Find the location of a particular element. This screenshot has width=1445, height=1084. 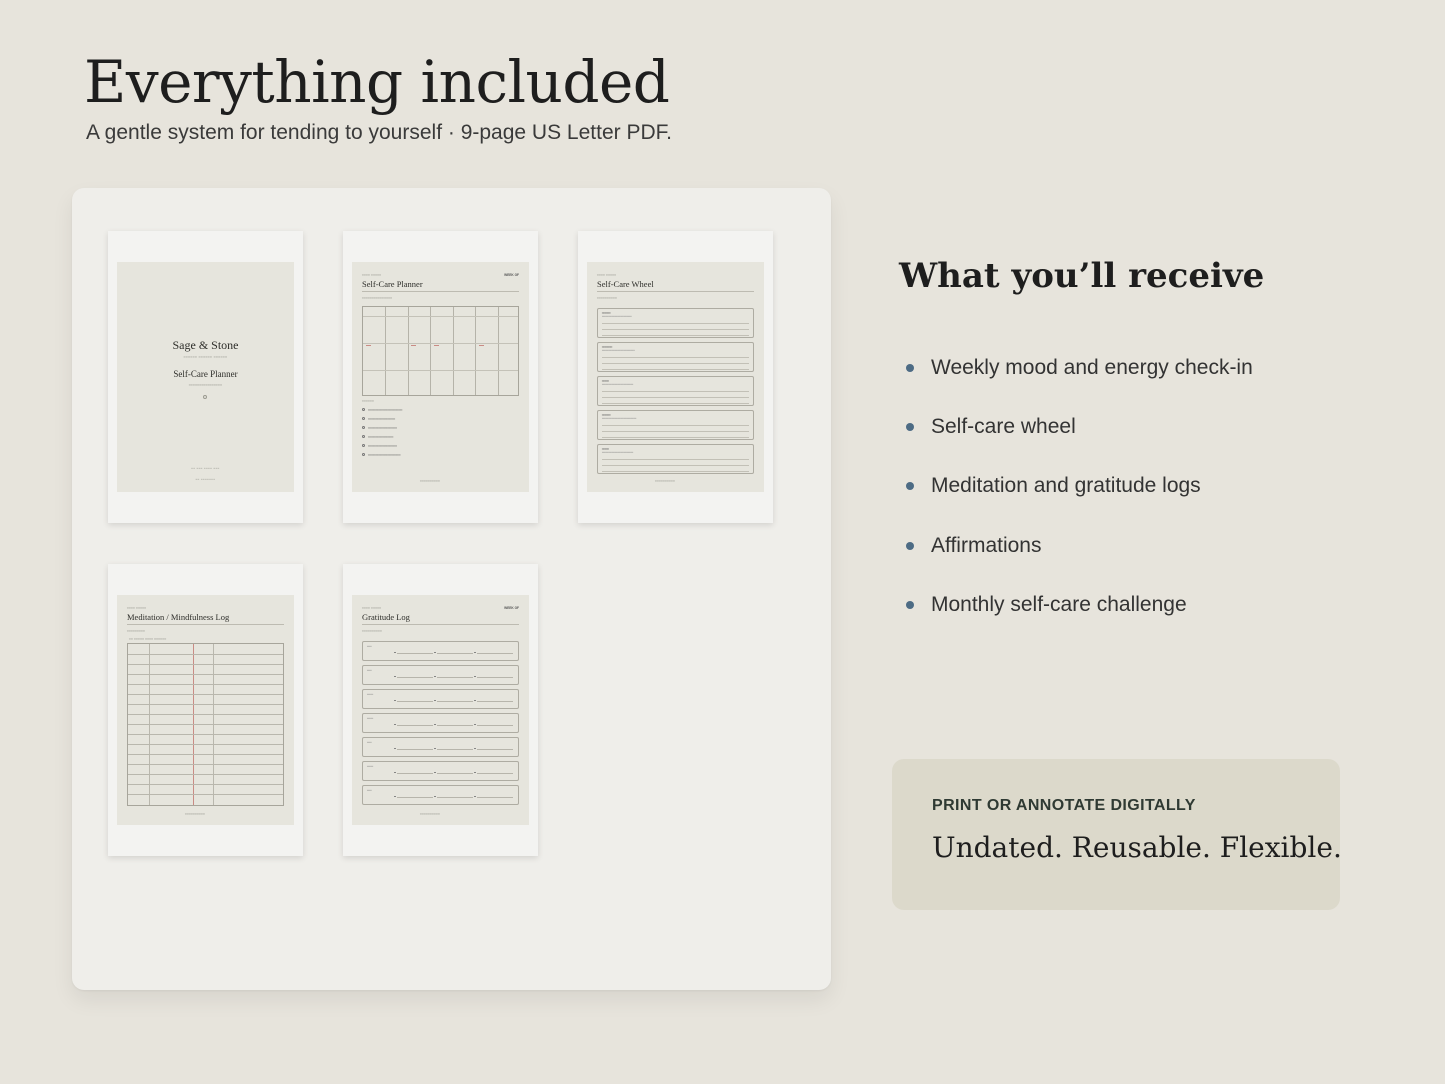

list-item: Meditation and gratitude logs is located at coordinates (1078, 499).